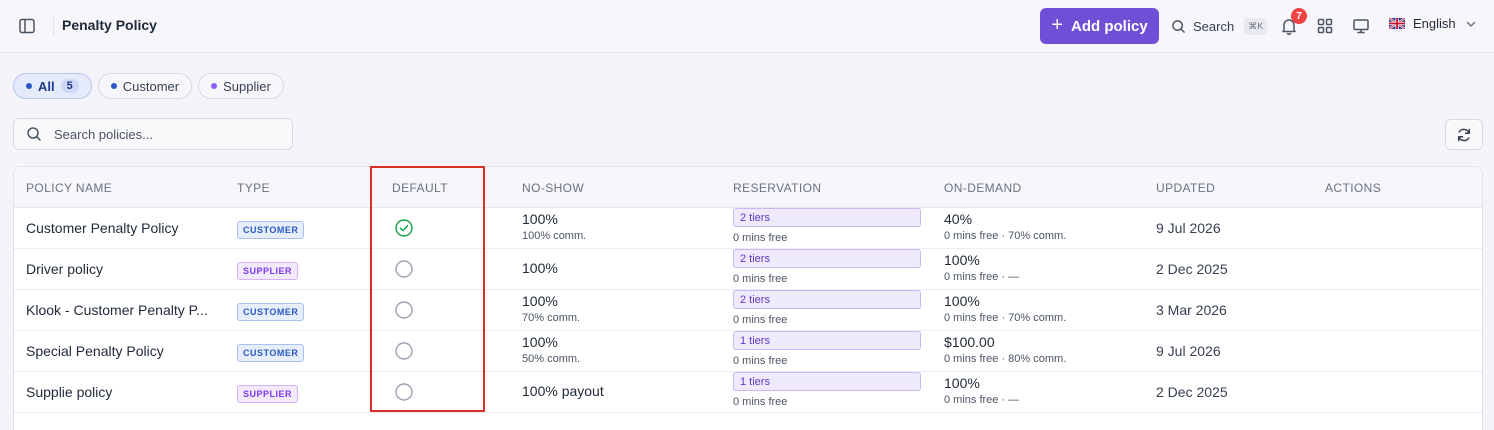 This screenshot has height=430, width=1494. What do you see at coordinates (1299, 16) in the screenshot?
I see `notification-badge: 7` at bounding box center [1299, 16].